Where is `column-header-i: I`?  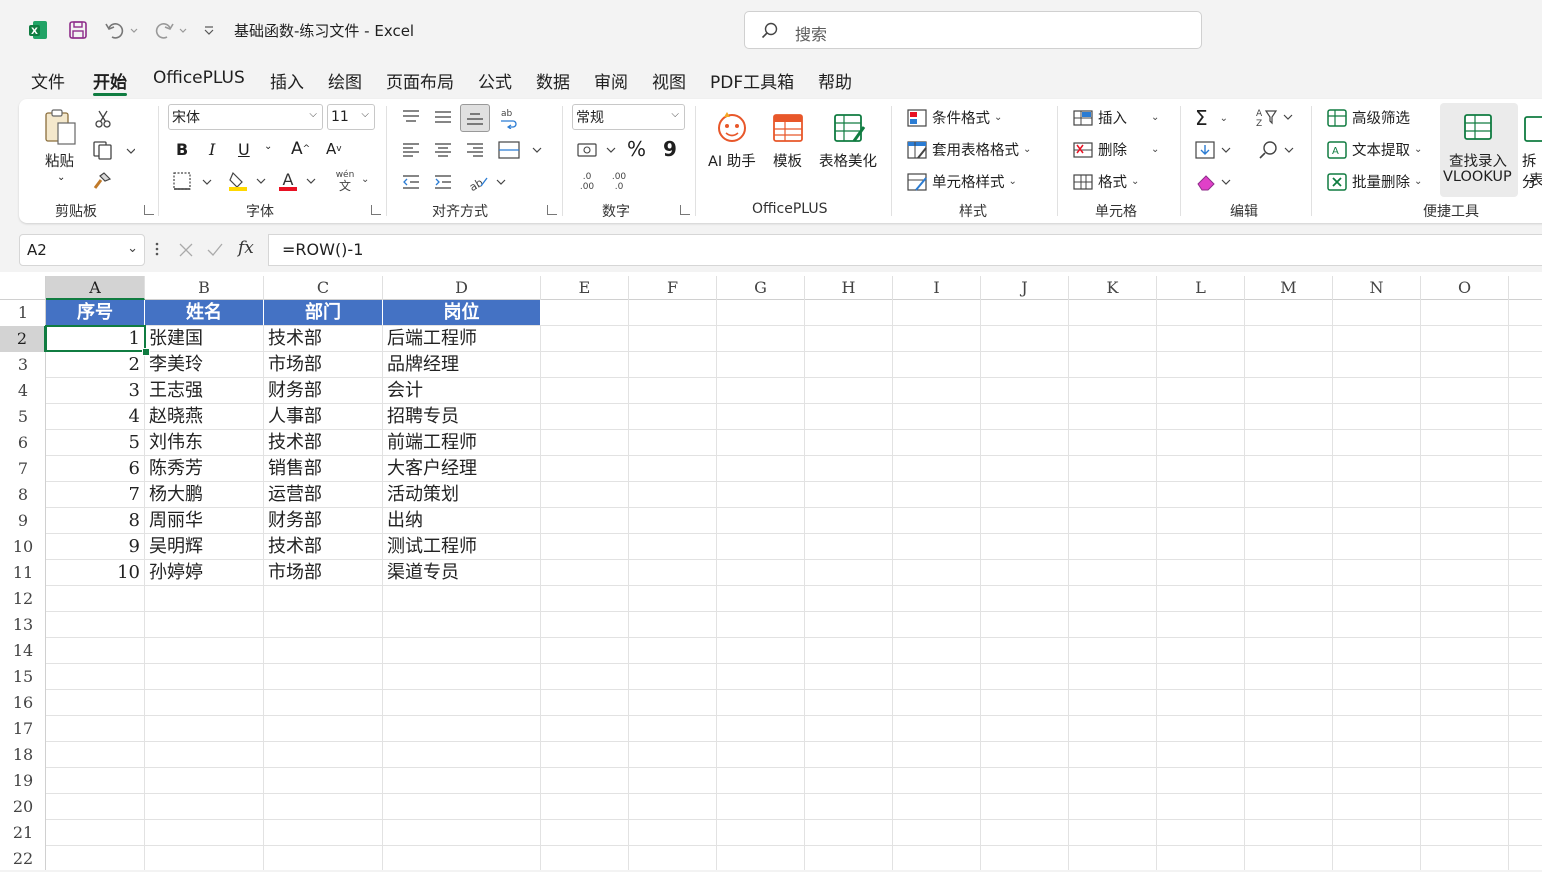 column-header-i: I is located at coordinates (937, 288).